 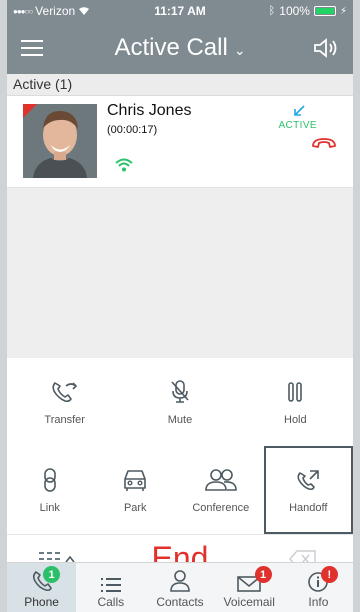 What do you see at coordinates (299, 112) in the screenshot?
I see `incoming-arrow-icon` at bounding box center [299, 112].